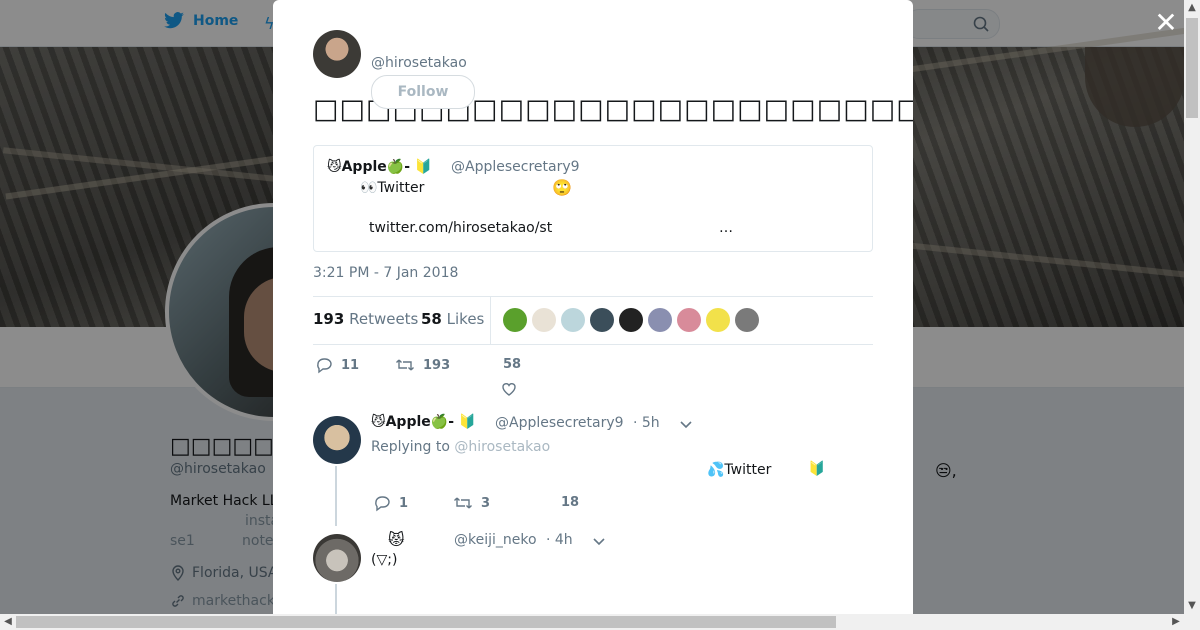  I want to click on retweets-label: Retweets, so click(384, 319).